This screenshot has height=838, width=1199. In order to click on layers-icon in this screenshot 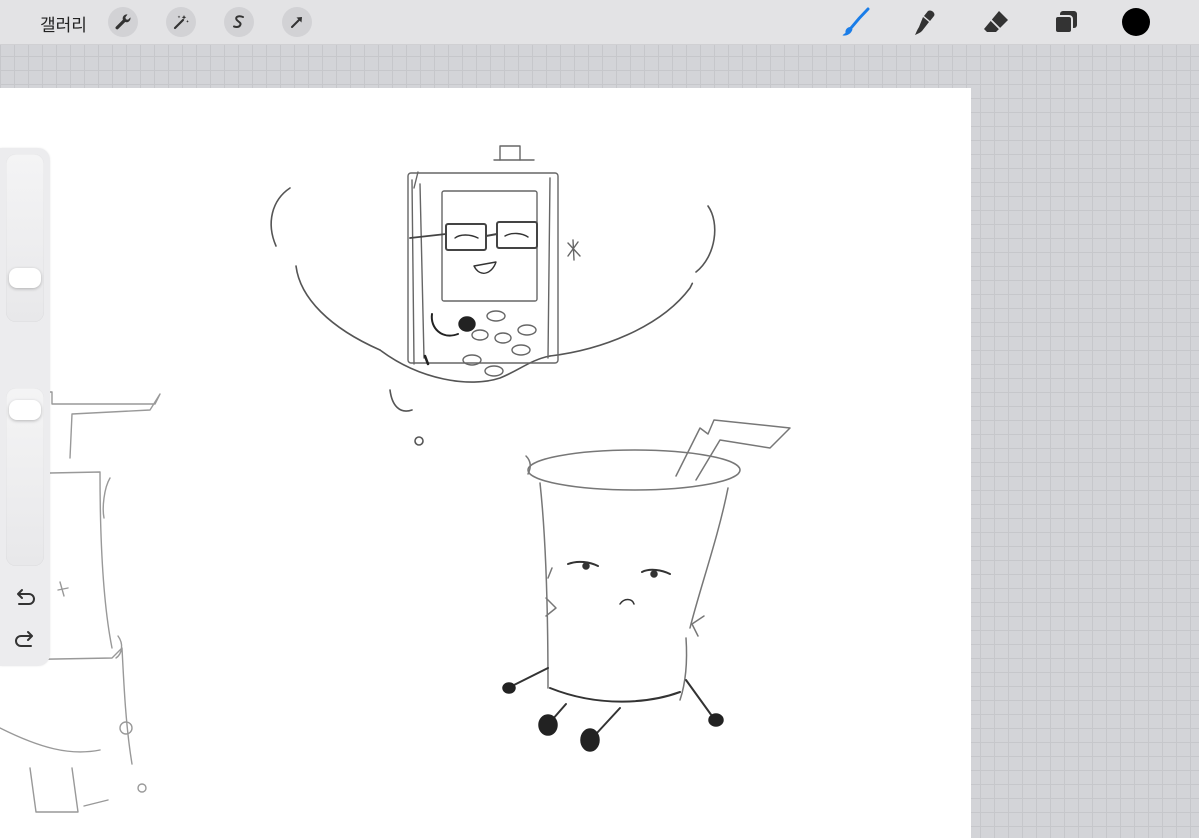, I will do `click(1065, 22)`.